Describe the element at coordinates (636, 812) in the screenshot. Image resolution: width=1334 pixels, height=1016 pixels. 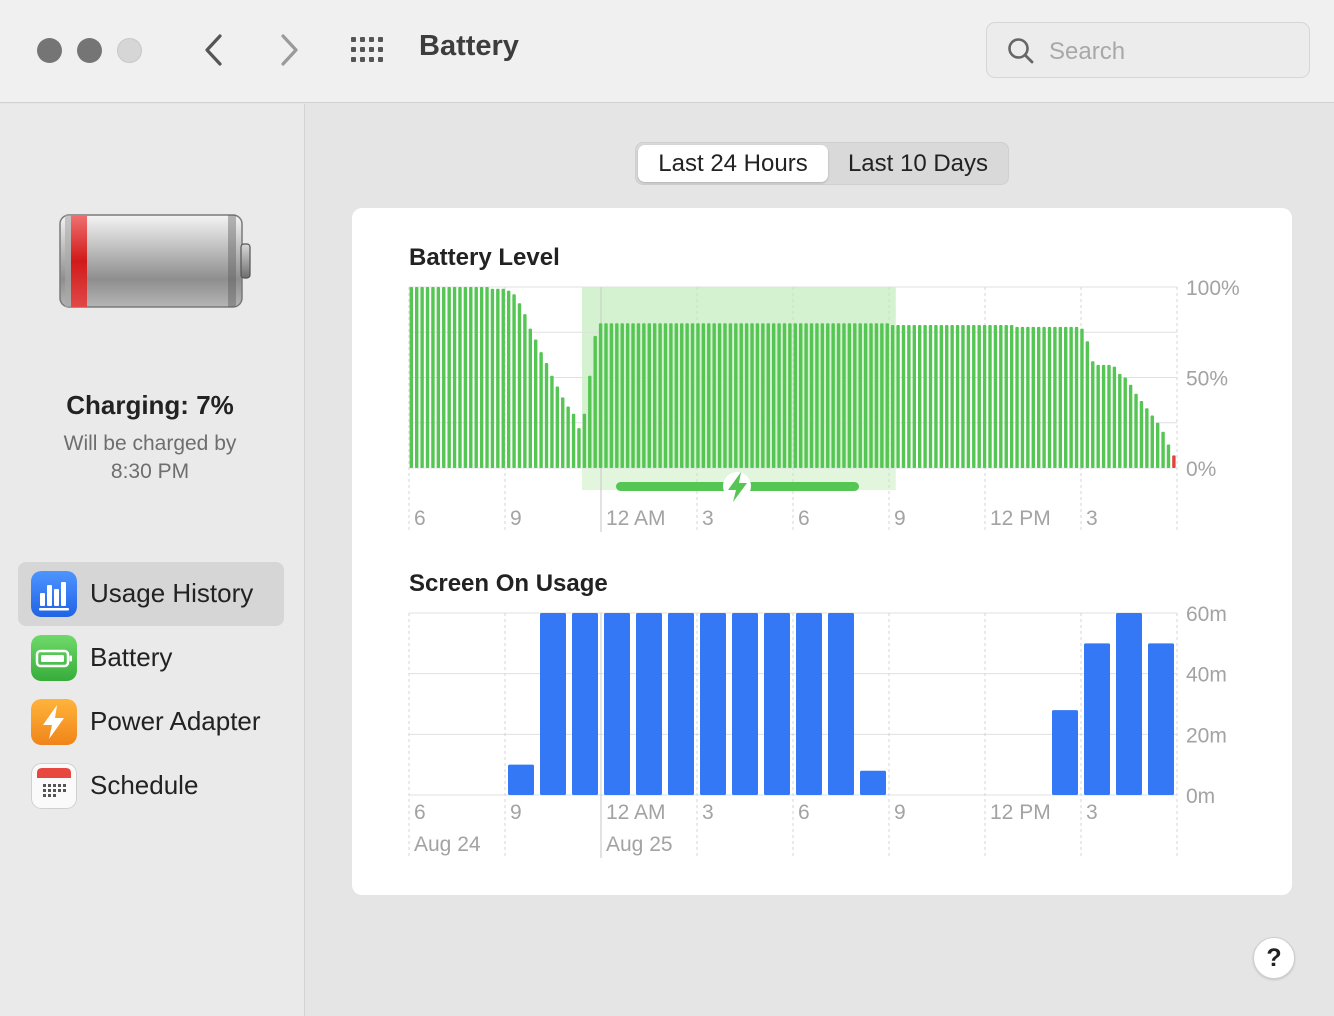
I see `usage-x-tick-label: 12 AM` at that location.